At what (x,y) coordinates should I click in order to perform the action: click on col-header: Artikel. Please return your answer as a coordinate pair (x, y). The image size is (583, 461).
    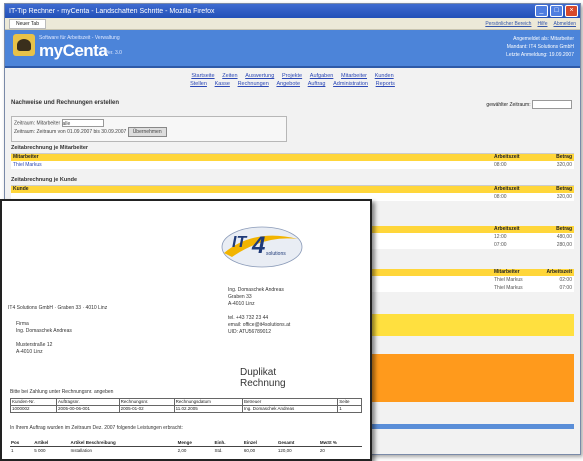
    Looking at the image, I should click on (51, 443).